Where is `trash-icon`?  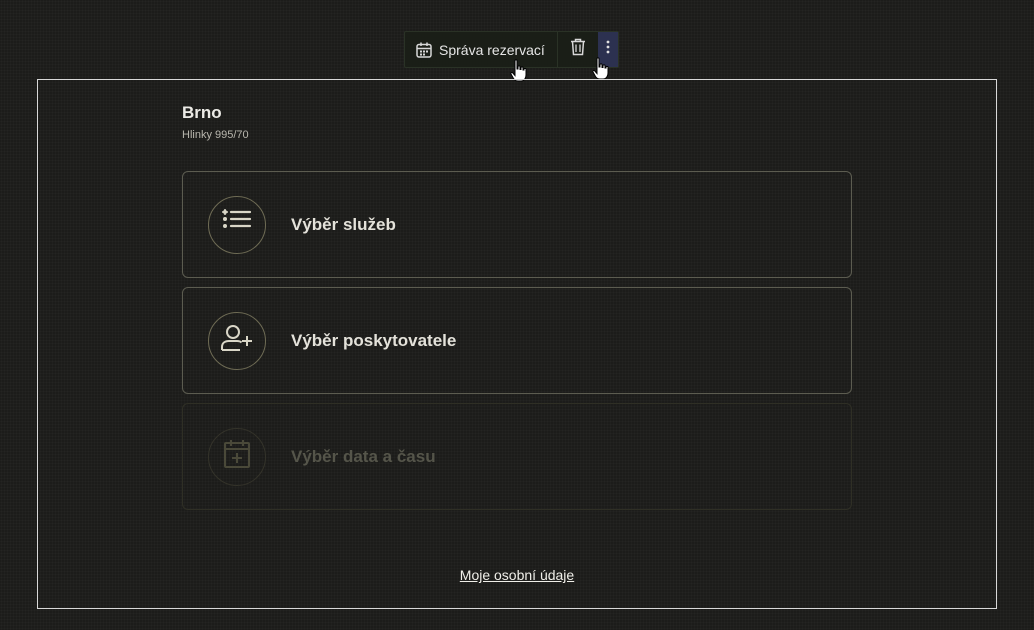
trash-icon is located at coordinates (578, 49).